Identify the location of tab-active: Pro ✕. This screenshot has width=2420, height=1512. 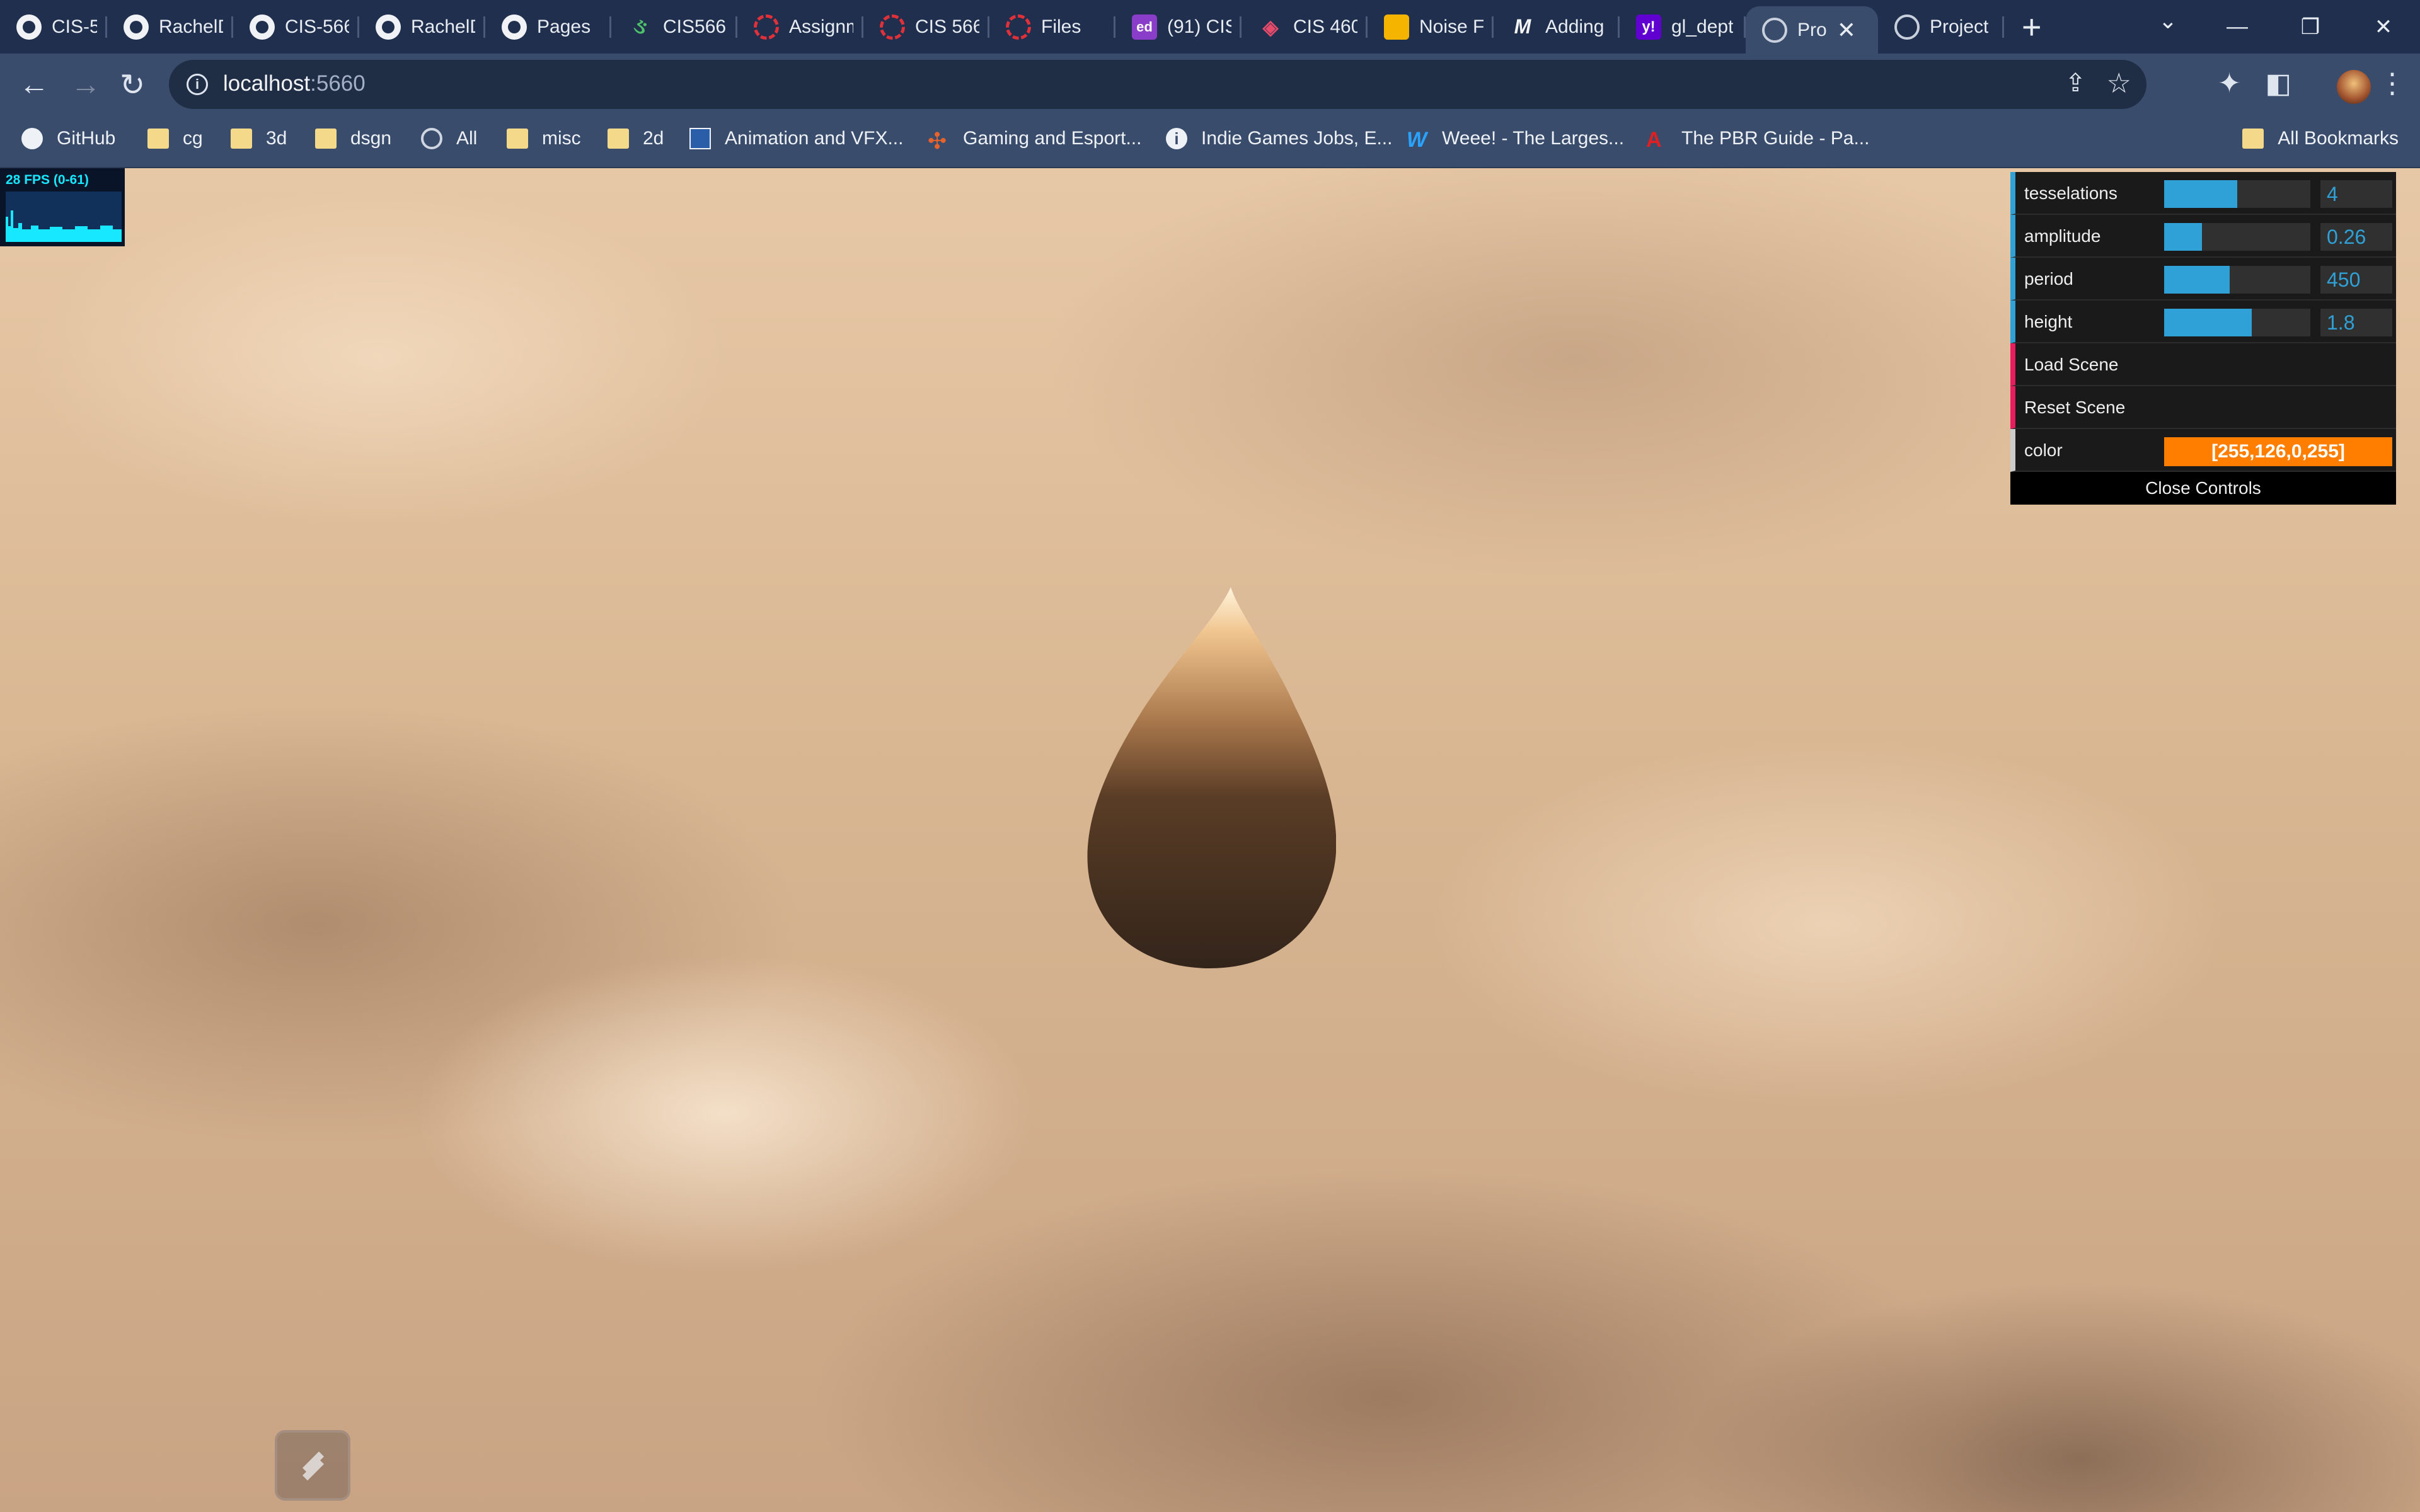
(1812, 30).